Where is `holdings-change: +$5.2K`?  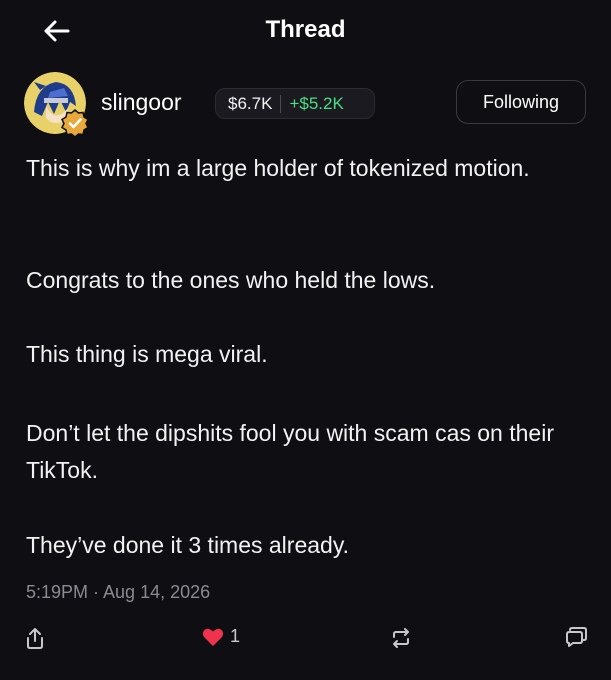
holdings-change: +$5.2K is located at coordinates (316, 103).